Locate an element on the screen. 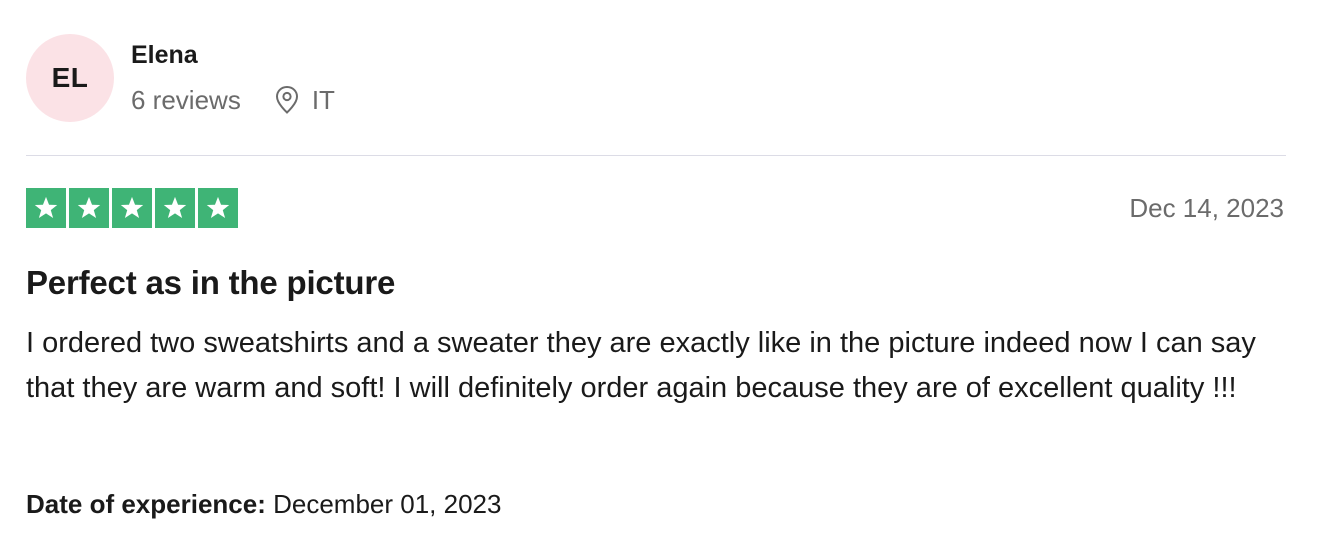 The width and height of the screenshot is (1320, 540). reviewer-meta: 6 reviews IT is located at coordinates (233, 100).